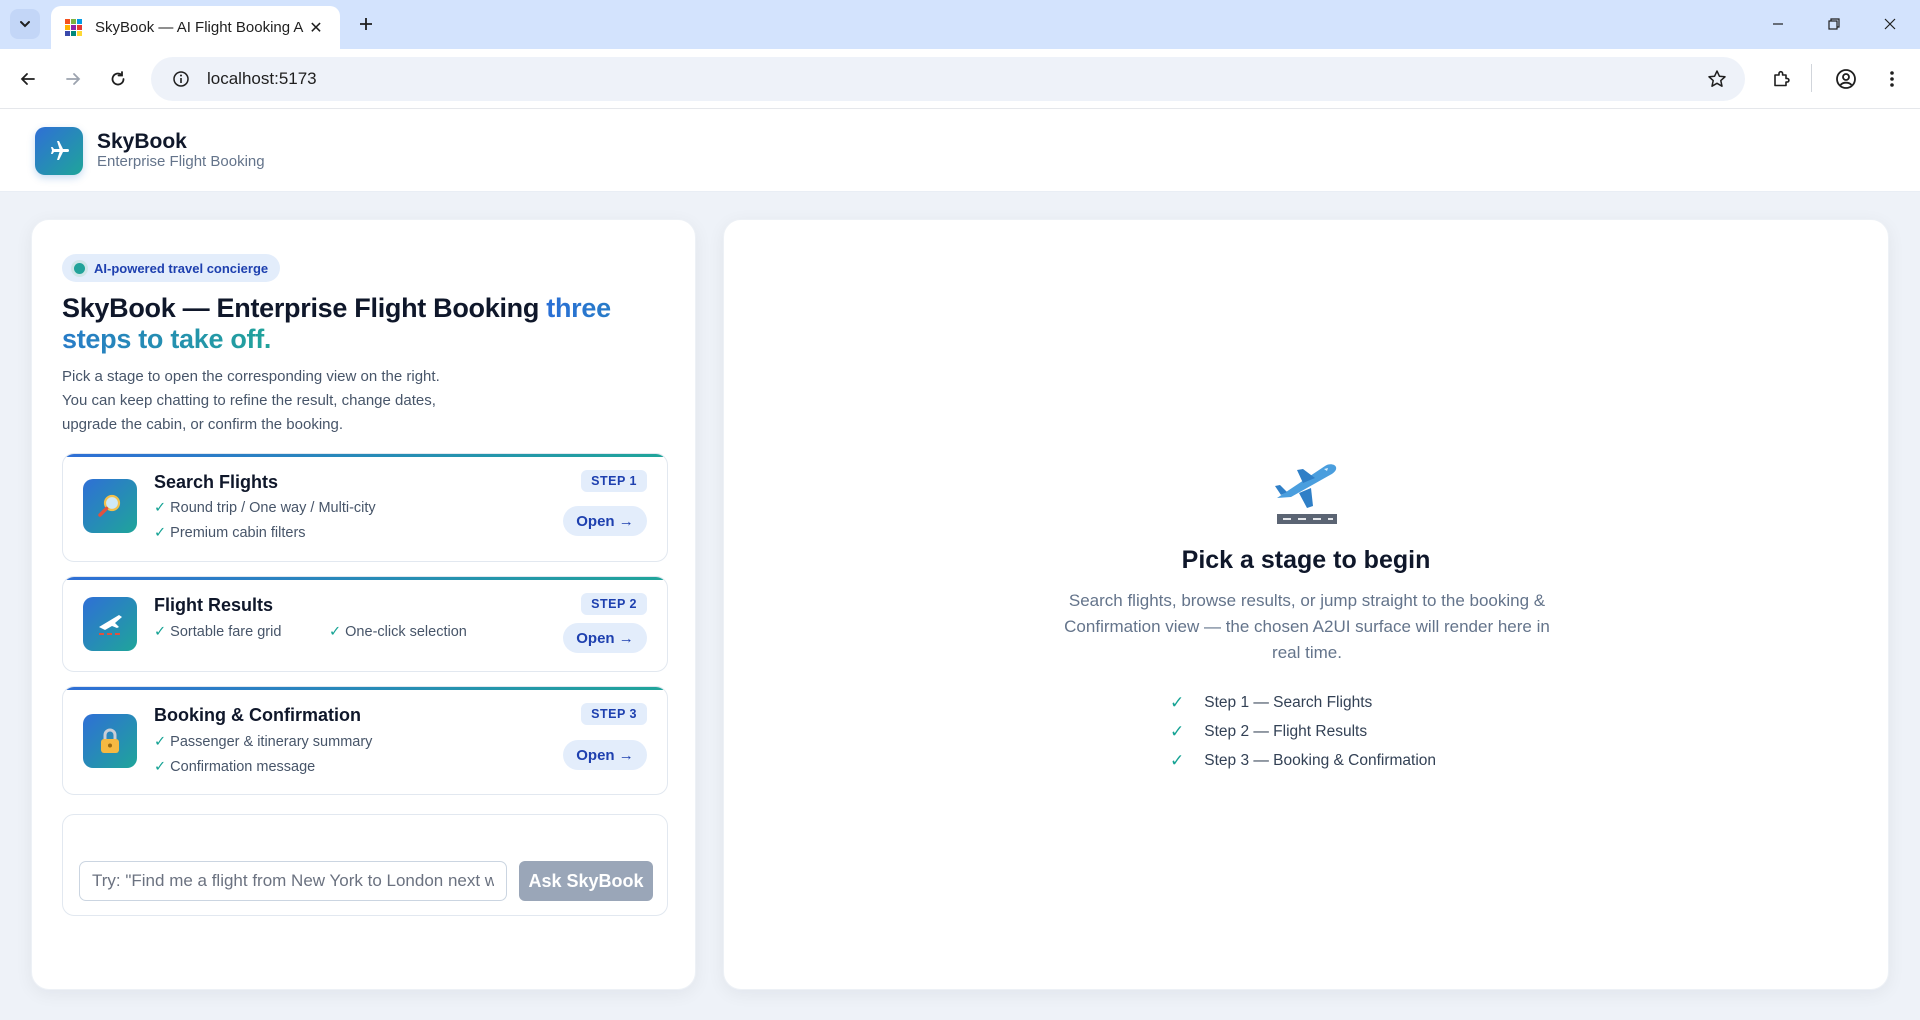 The height and width of the screenshot is (1020, 1920). What do you see at coordinates (263, 742) in the screenshot?
I see `stage-feature: ✓ Passenger & itinerary summary` at bounding box center [263, 742].